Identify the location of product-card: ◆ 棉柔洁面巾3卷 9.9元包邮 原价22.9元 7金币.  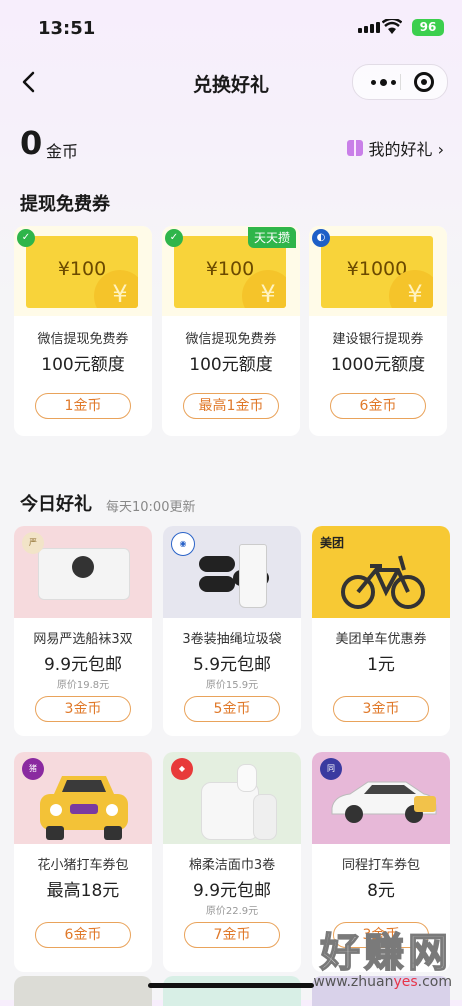
(232, 862).